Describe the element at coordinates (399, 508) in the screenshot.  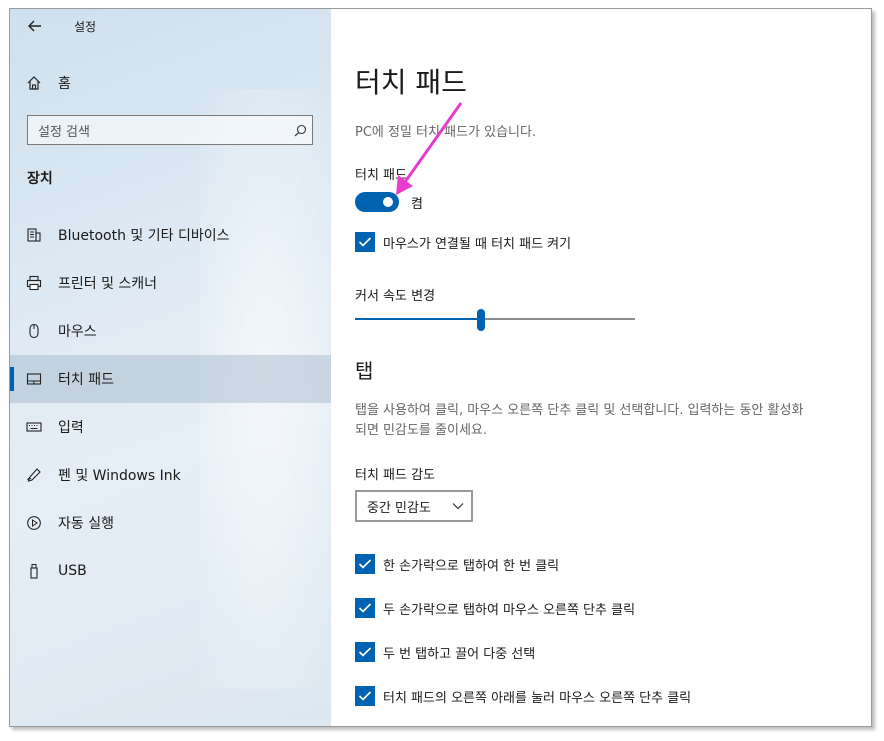
I see `sensitivity-value: 중간 민감도` at that location.